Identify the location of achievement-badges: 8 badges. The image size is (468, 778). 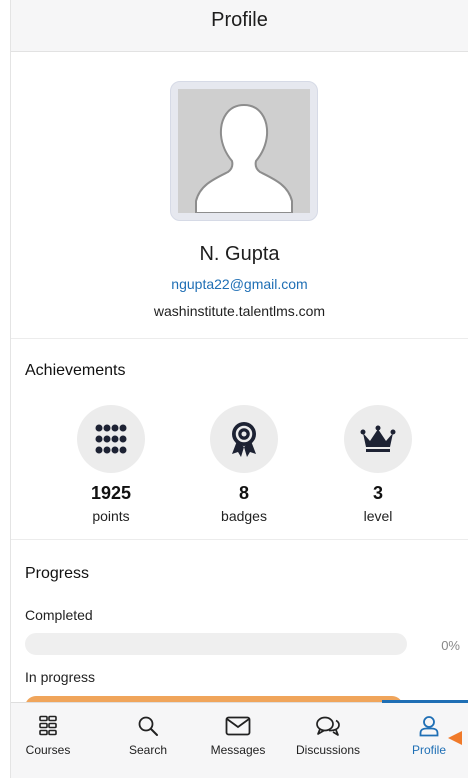
(244, 464).